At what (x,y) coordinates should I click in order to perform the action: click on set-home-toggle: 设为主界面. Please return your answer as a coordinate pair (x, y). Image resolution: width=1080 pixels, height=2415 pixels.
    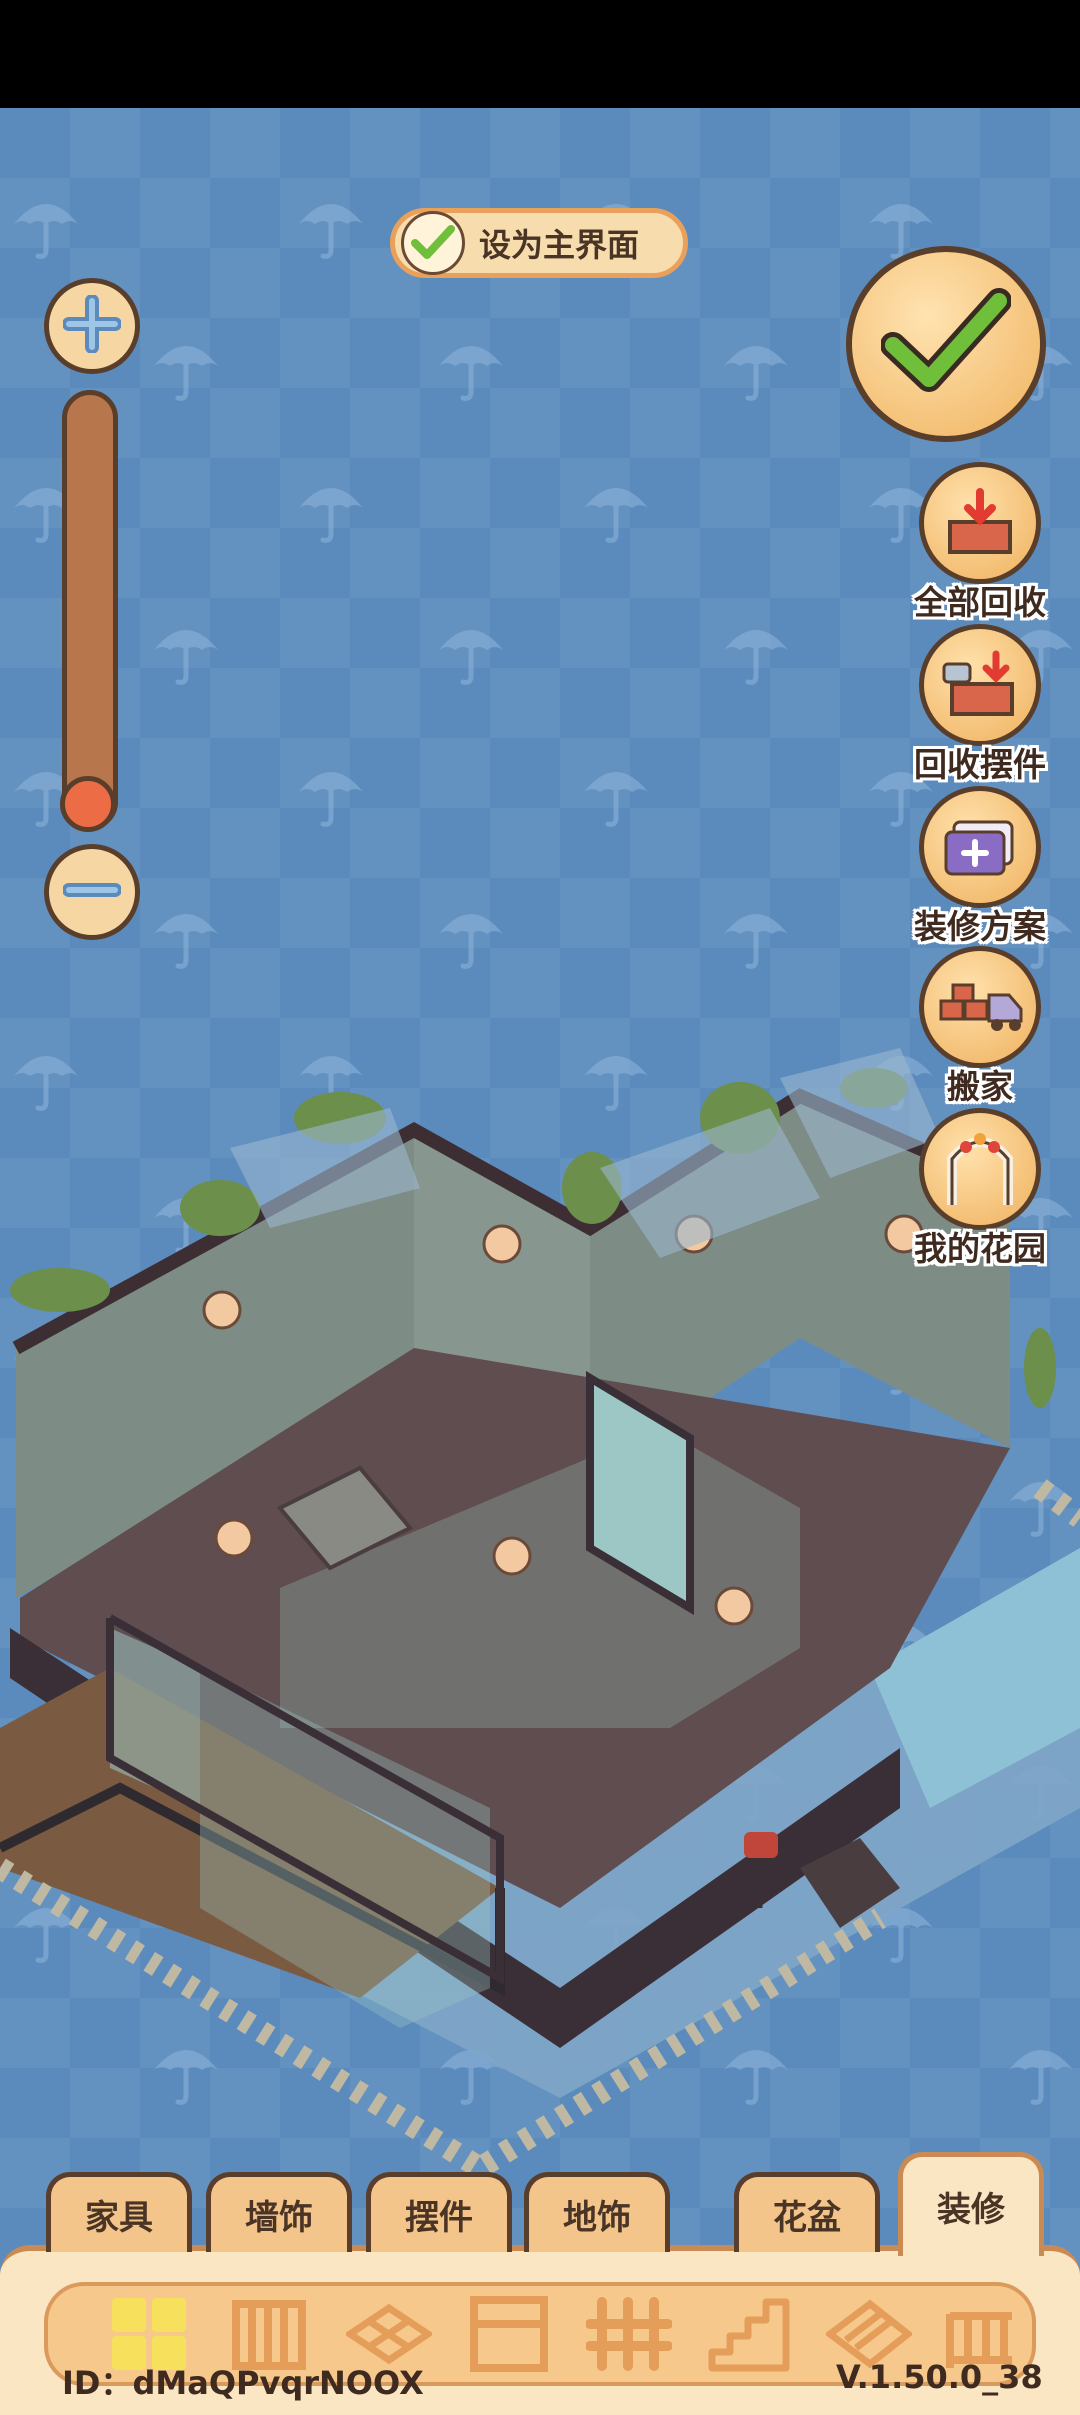
    Looking at the image, I should click on (539, 243).